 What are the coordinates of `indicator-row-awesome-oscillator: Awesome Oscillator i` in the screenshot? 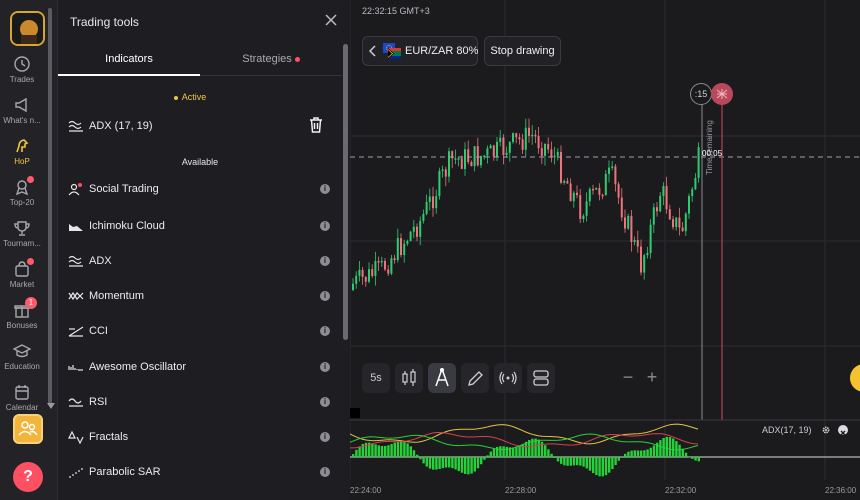 It's located at (199, 367).